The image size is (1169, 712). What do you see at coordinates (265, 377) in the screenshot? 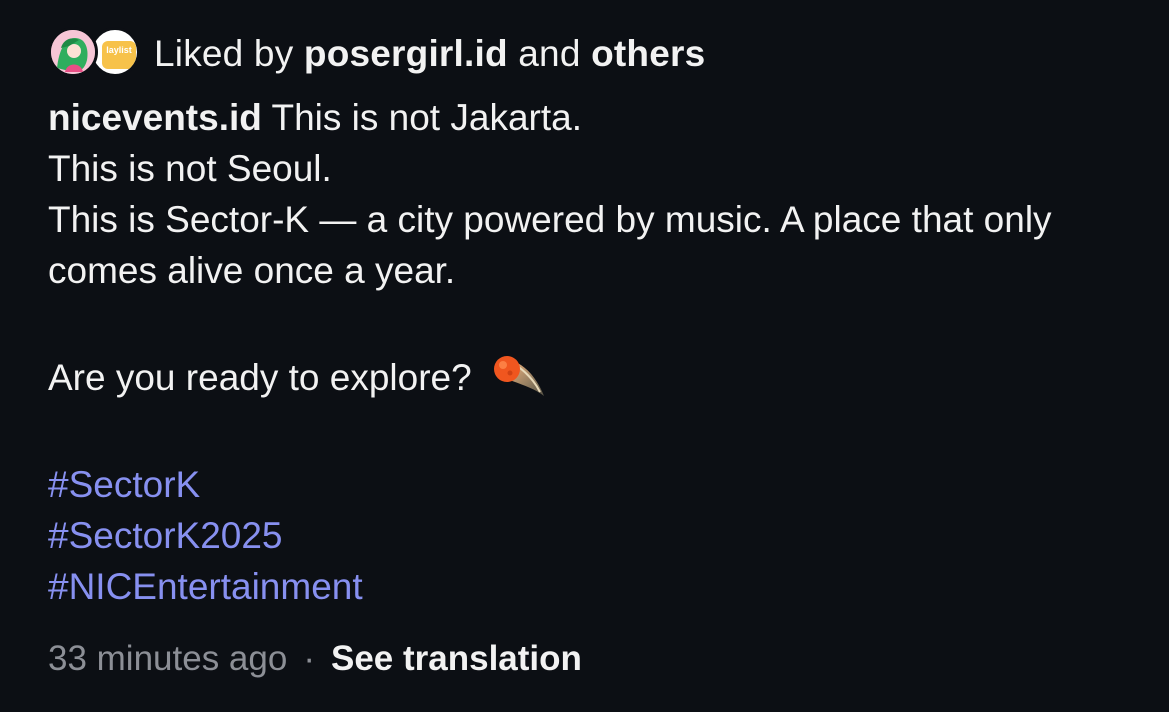
I see `caption-text: Are you ready to explore?` at bounding box center [265, 377].